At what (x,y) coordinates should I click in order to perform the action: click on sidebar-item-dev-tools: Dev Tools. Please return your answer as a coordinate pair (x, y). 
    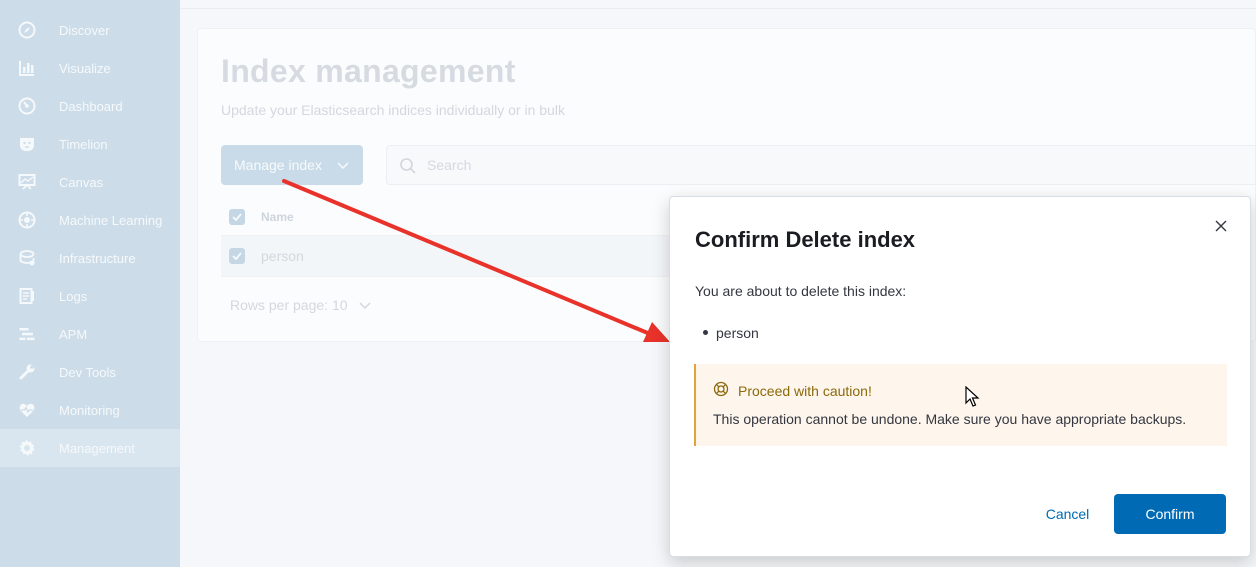
    Looking at the image, I should click on (90, 372).